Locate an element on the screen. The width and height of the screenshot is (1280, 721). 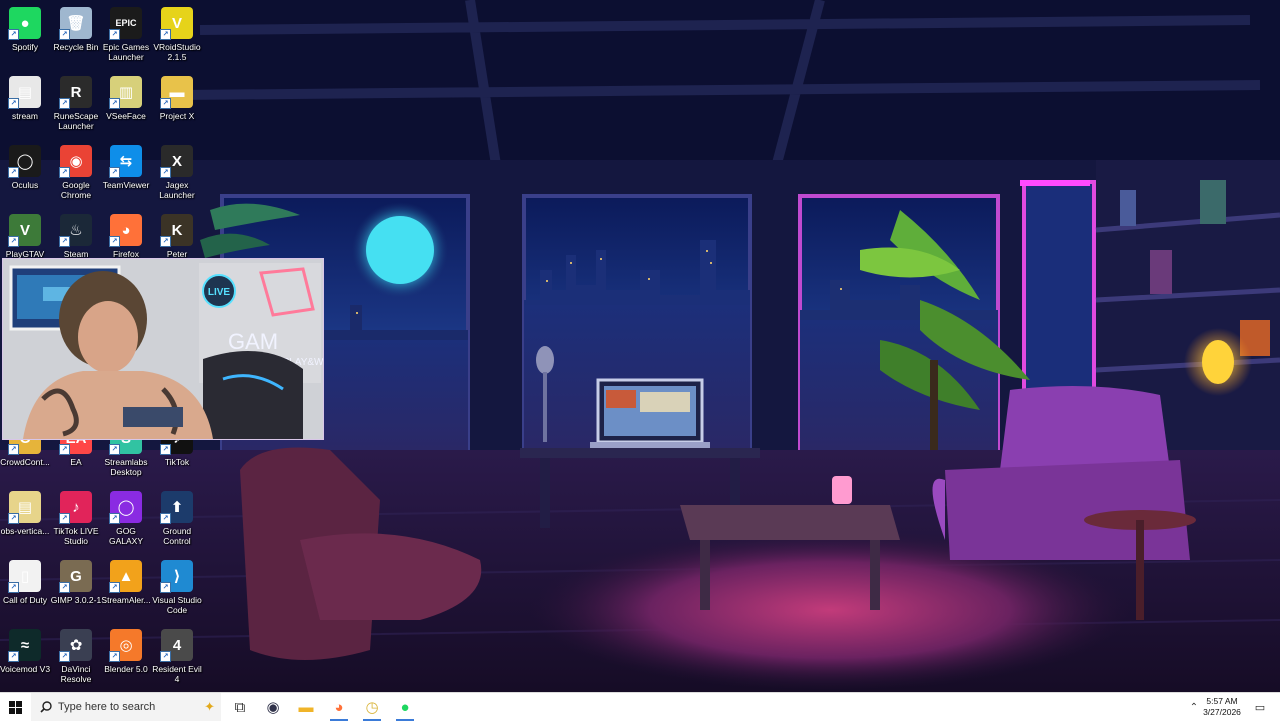
tiktok-live-icon: ♪ ↗ is located at coordinates (75, 507).